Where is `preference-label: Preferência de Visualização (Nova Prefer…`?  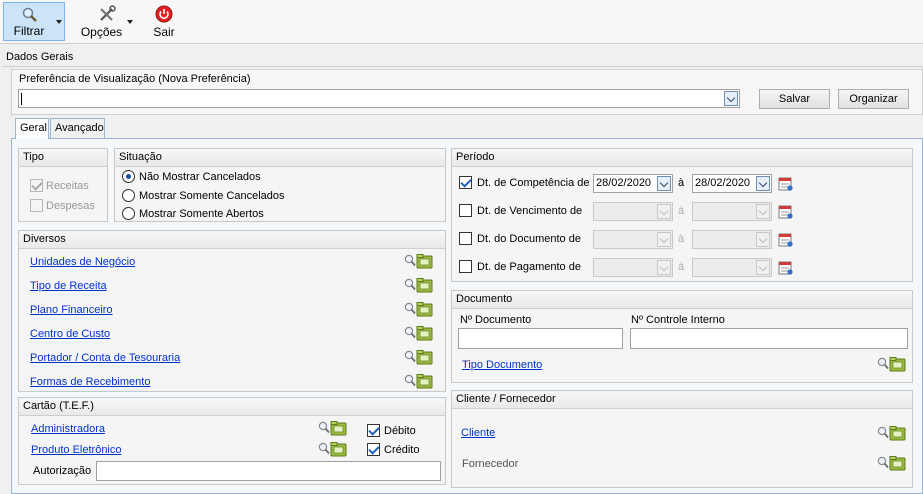
preference-label: Preferência de Visualização (Nova Prefer… is located at coordinates (135, 79).